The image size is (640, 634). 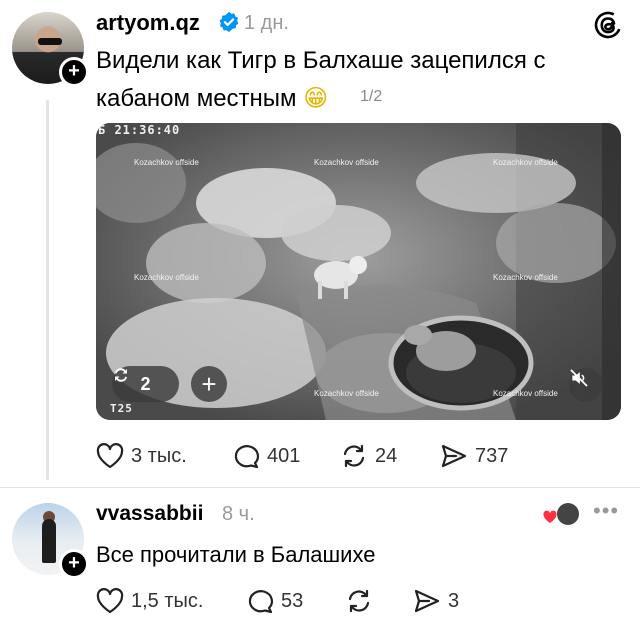 I want to click on reply-repost-button, so click(x=359, y=601).